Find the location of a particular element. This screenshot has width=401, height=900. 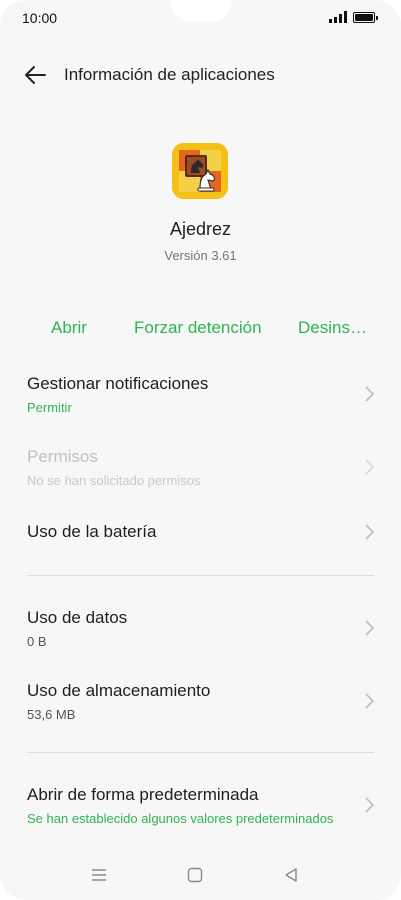

menu-icon is located at coordinates (99, 875).